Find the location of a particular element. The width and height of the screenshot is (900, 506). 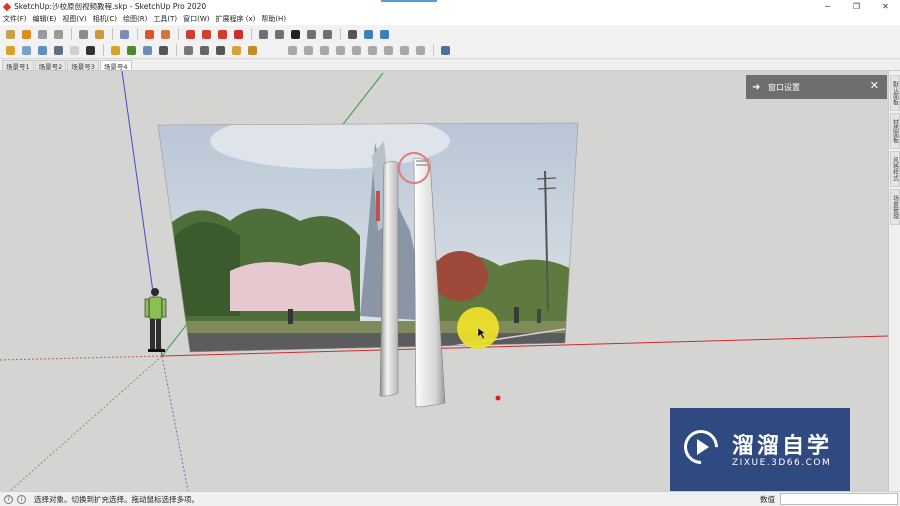

status-message: 选择对象。切换到扩充选择。拖动鼠标选择多项。 is located at coordinates (116, 499).